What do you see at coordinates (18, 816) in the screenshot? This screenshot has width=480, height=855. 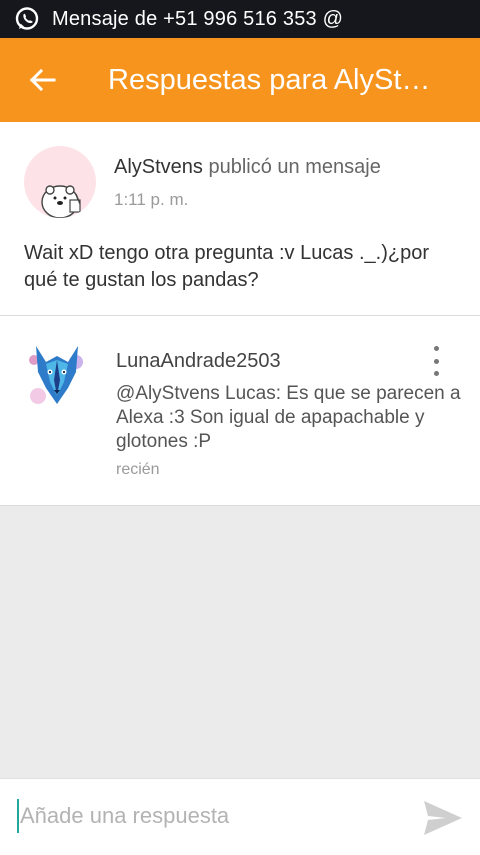 I see `text-cursor` at bounding box center [18, 816].